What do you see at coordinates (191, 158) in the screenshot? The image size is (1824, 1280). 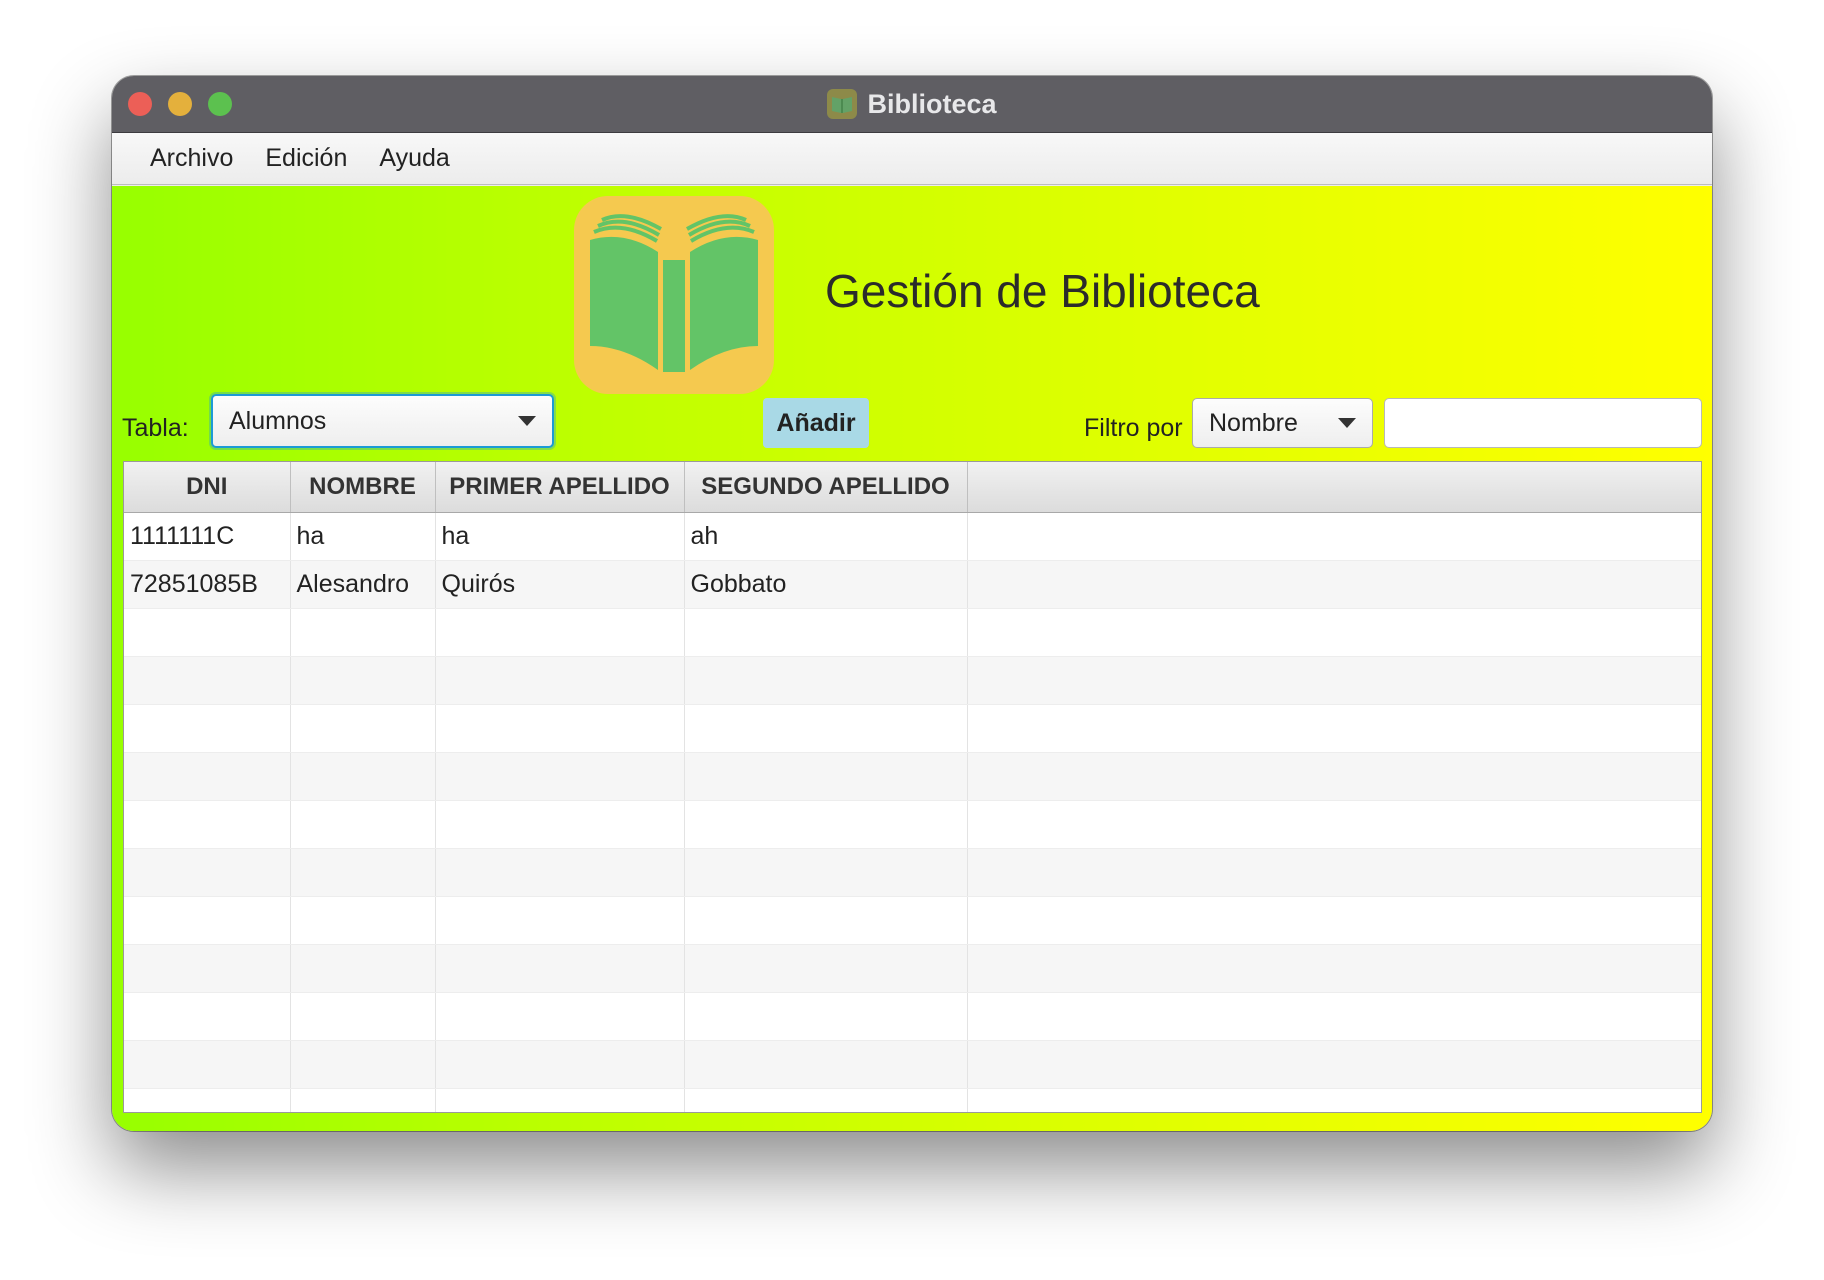 I see `menu-archivo: Archivo` at bounding box center [191, 158].